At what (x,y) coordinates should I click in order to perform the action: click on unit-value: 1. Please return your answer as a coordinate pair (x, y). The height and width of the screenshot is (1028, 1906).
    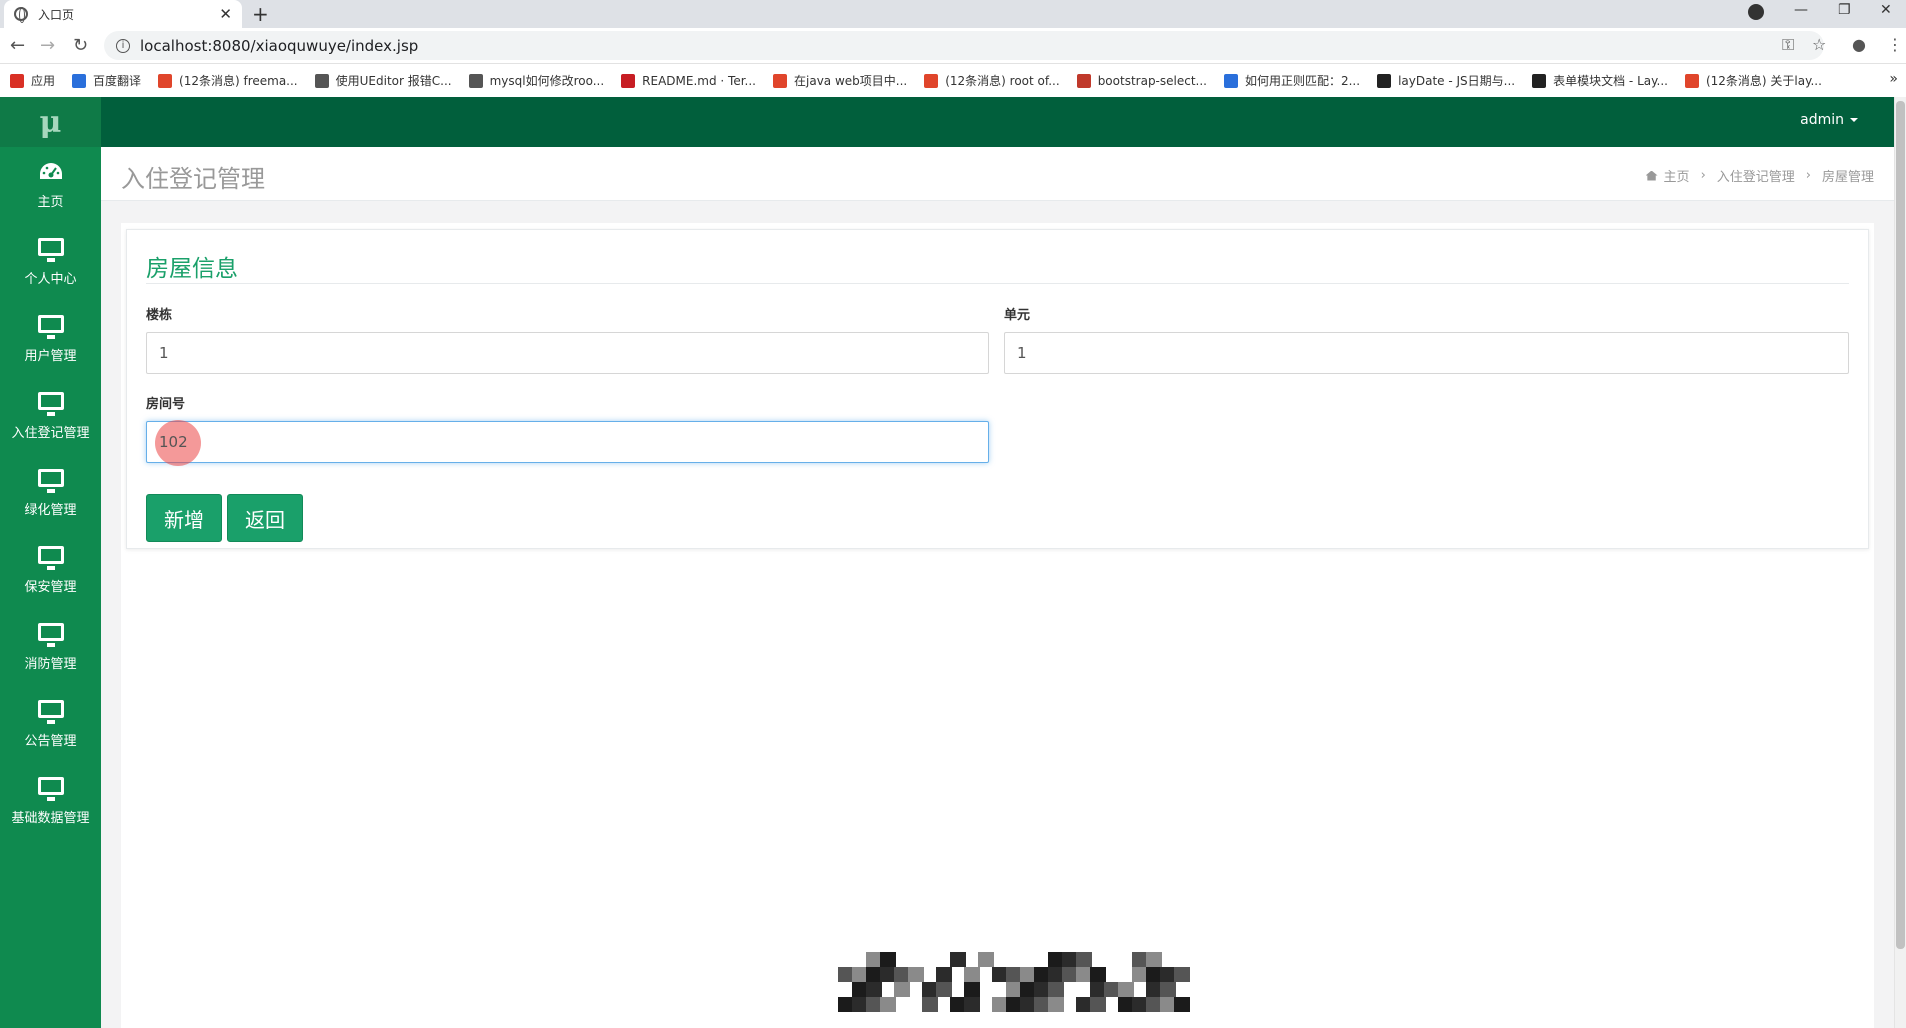
    Looking at the image, I should click on (1022, 353).